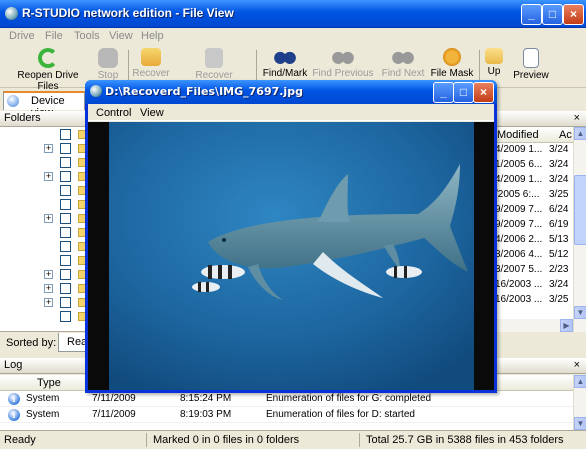  I want to click on toolbar-separator, so click(256, 67).